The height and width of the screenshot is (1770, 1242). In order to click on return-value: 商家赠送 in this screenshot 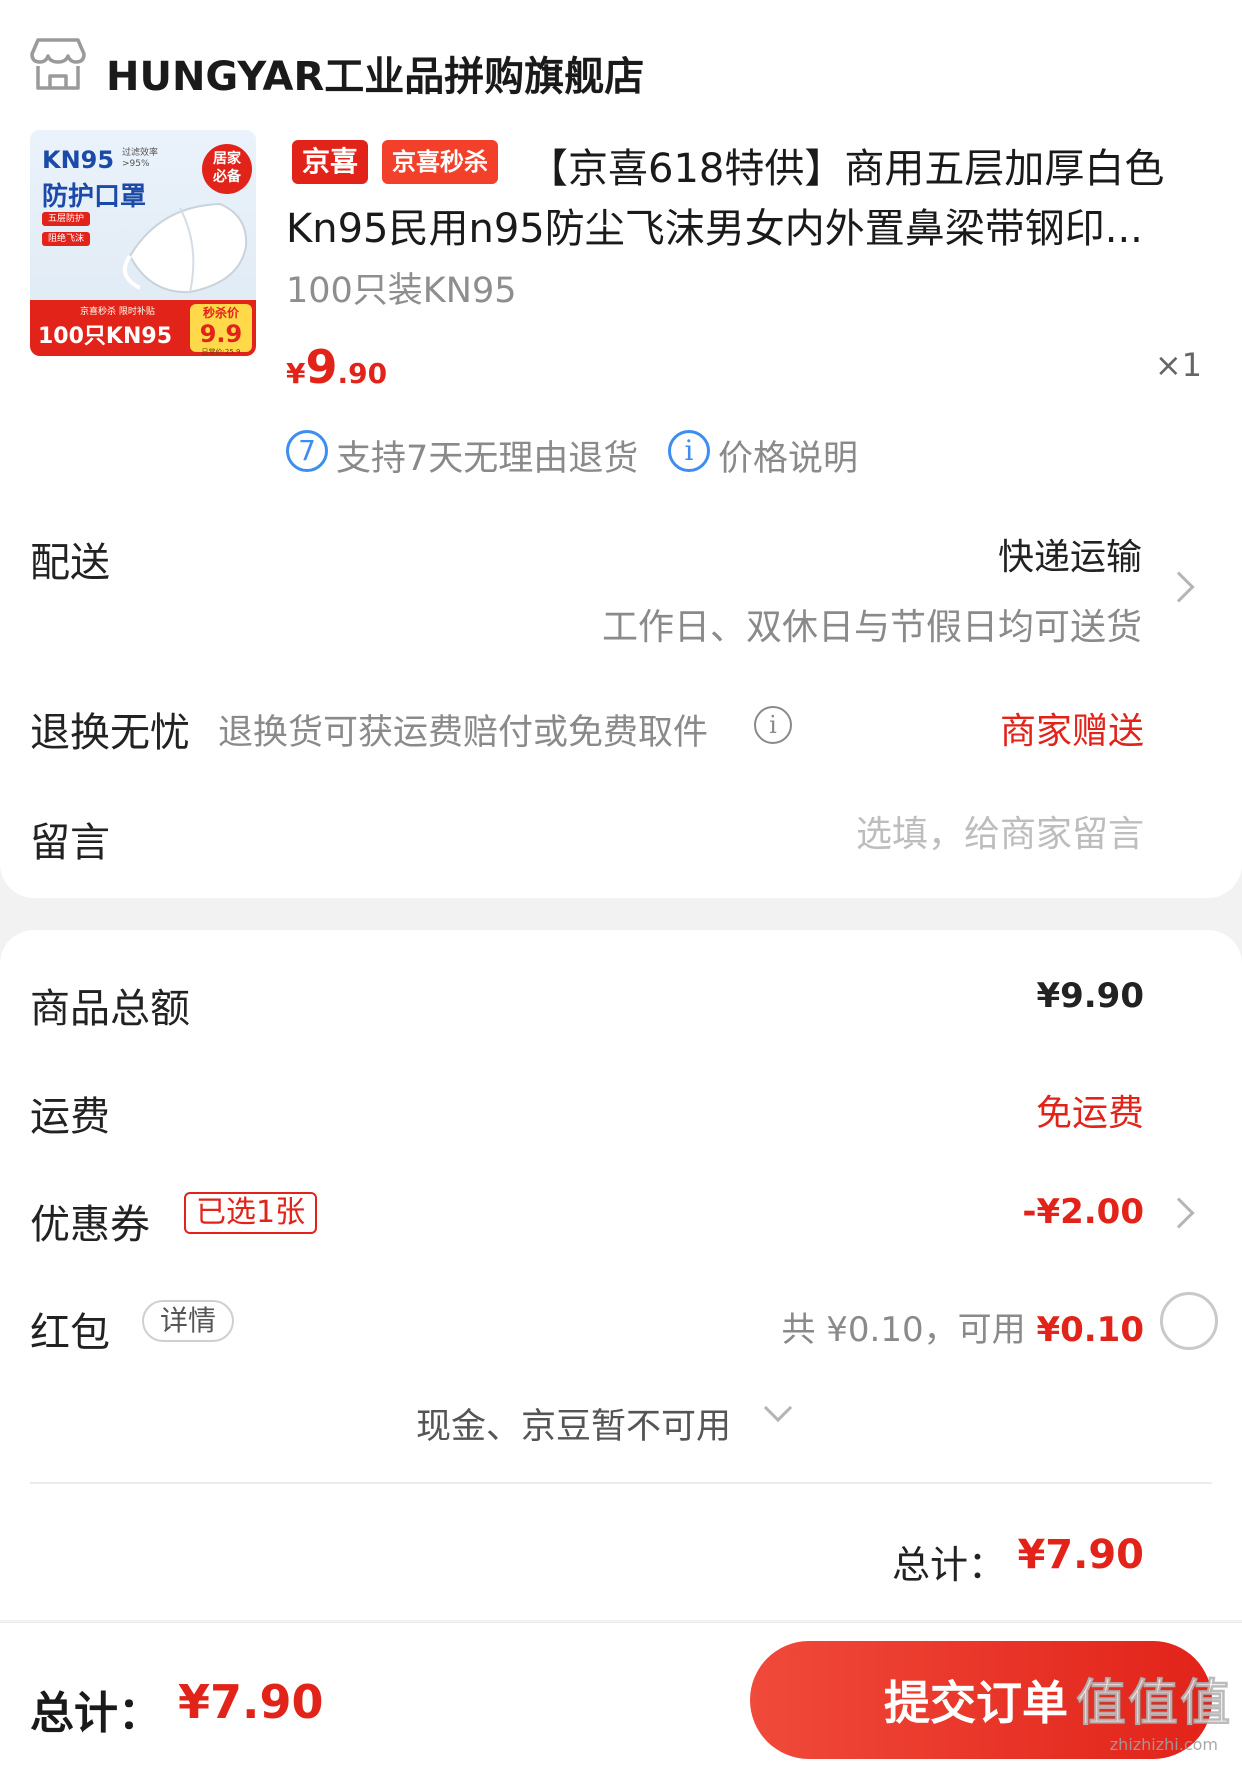, I will do `click(1071, 731)`.